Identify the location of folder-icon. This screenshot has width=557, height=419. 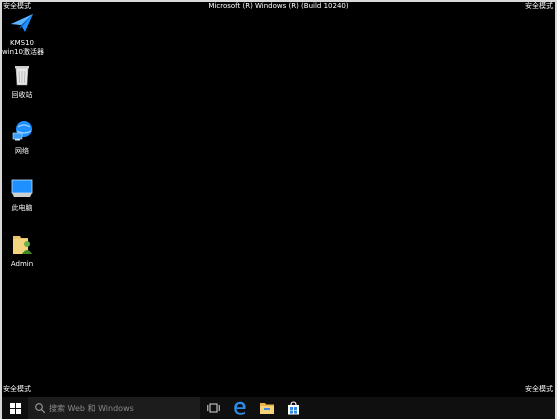
(267, 408).